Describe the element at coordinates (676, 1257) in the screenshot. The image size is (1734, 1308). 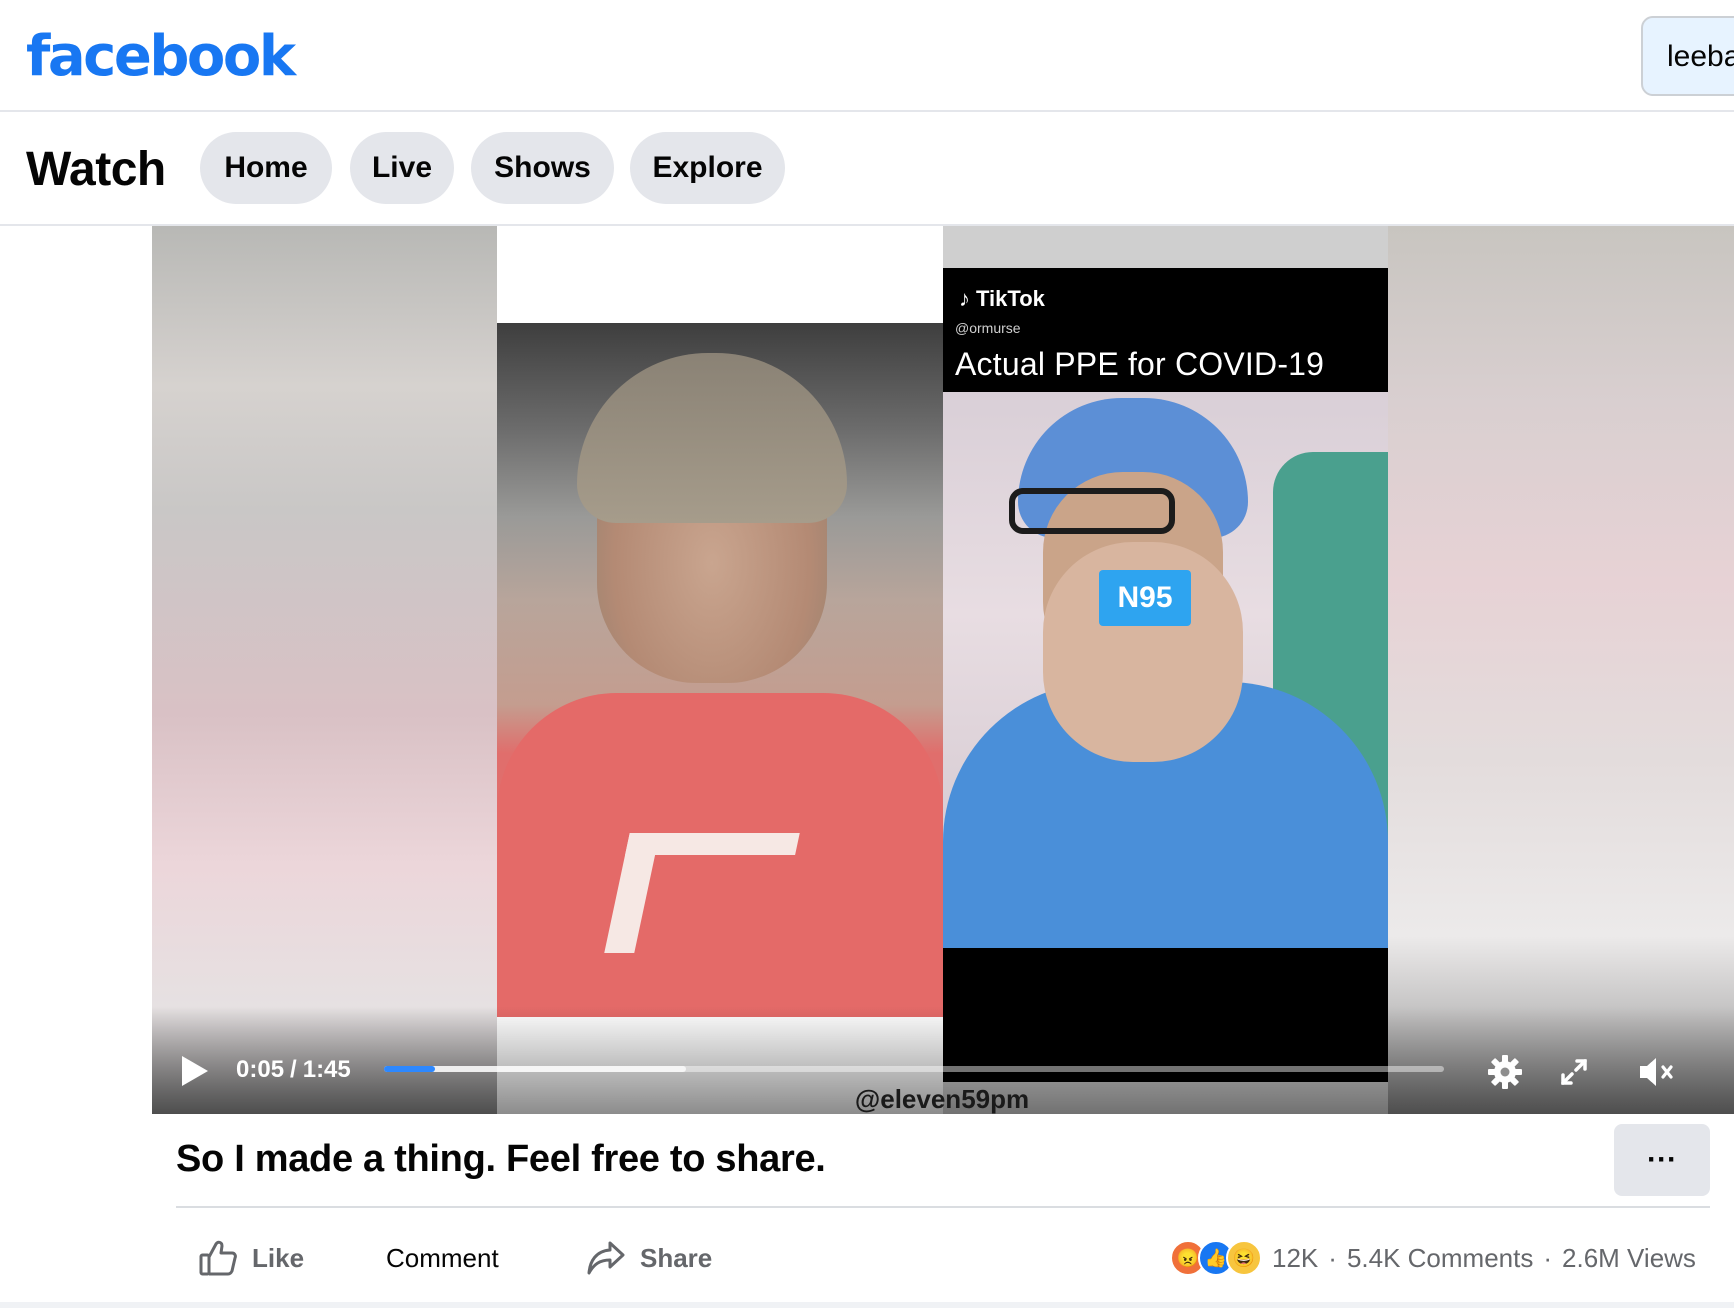
I see `share-label: Share` at that location.